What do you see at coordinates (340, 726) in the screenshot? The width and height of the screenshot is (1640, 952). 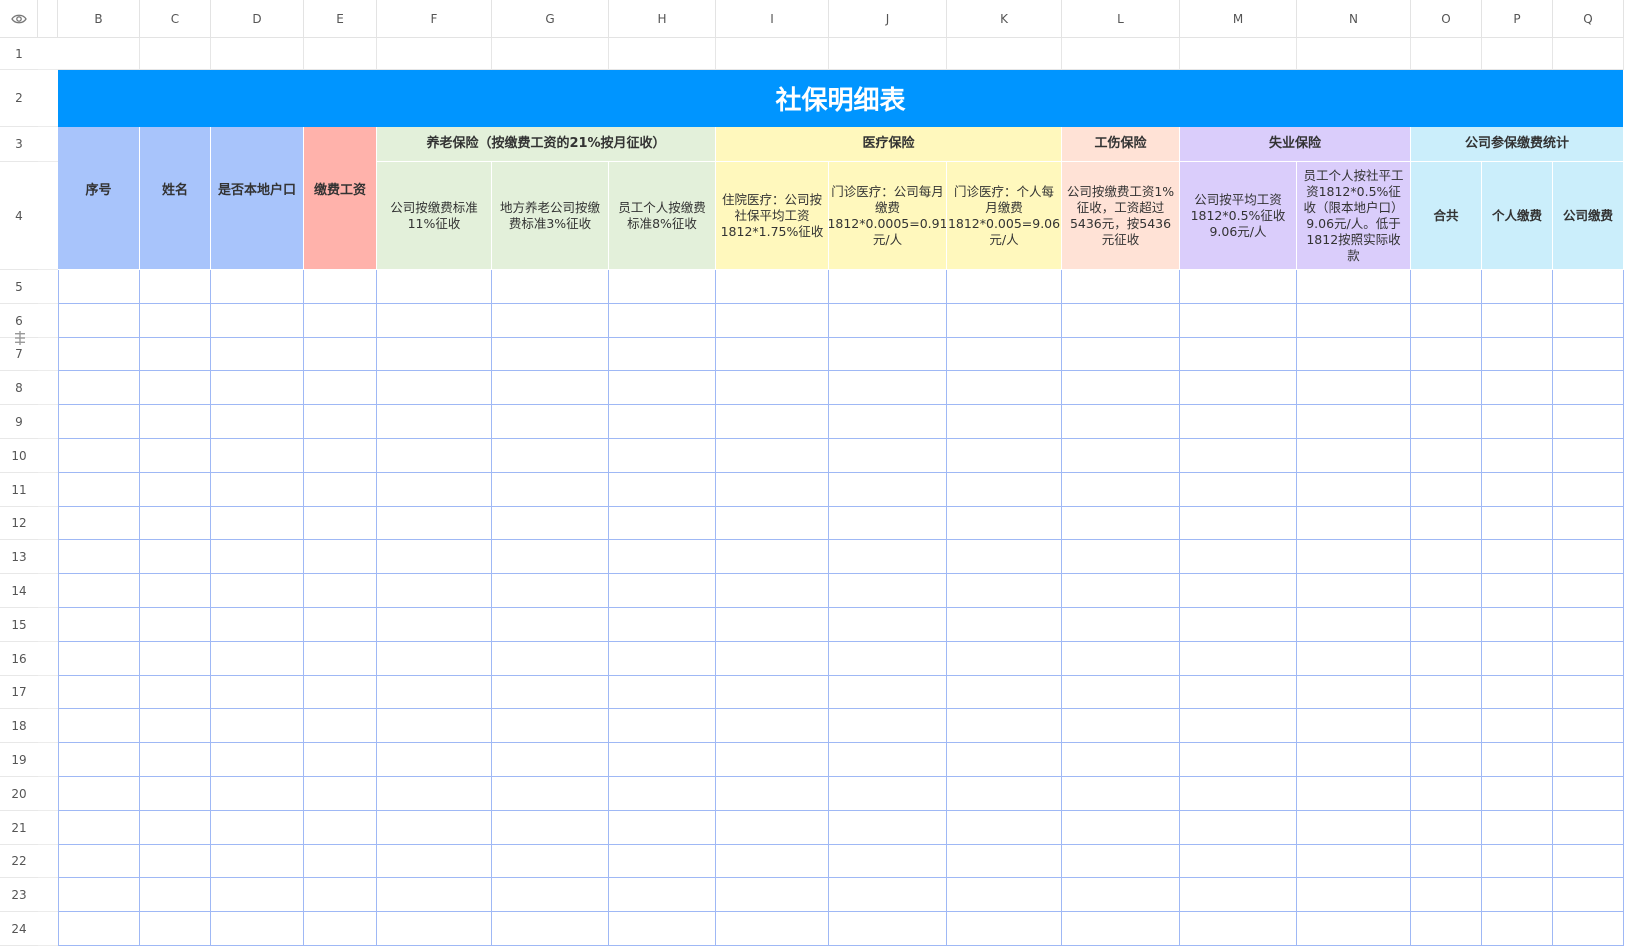 I see `cell-e18` at bounding box center [340, 726].